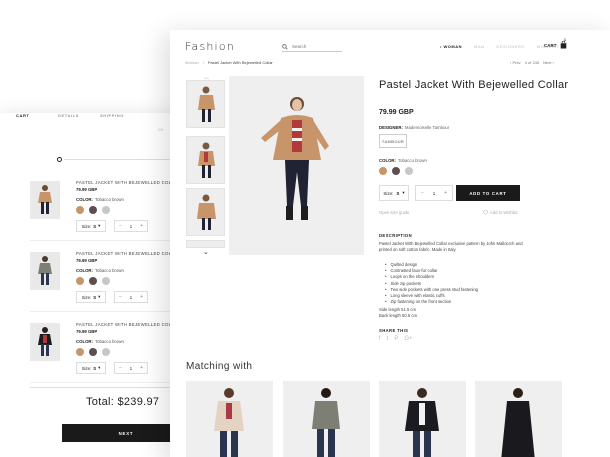  What do you see at coordinates (210, 46) in the screenshot?
I see `brand-logo: Fashion` at bounding box center [210, 46].